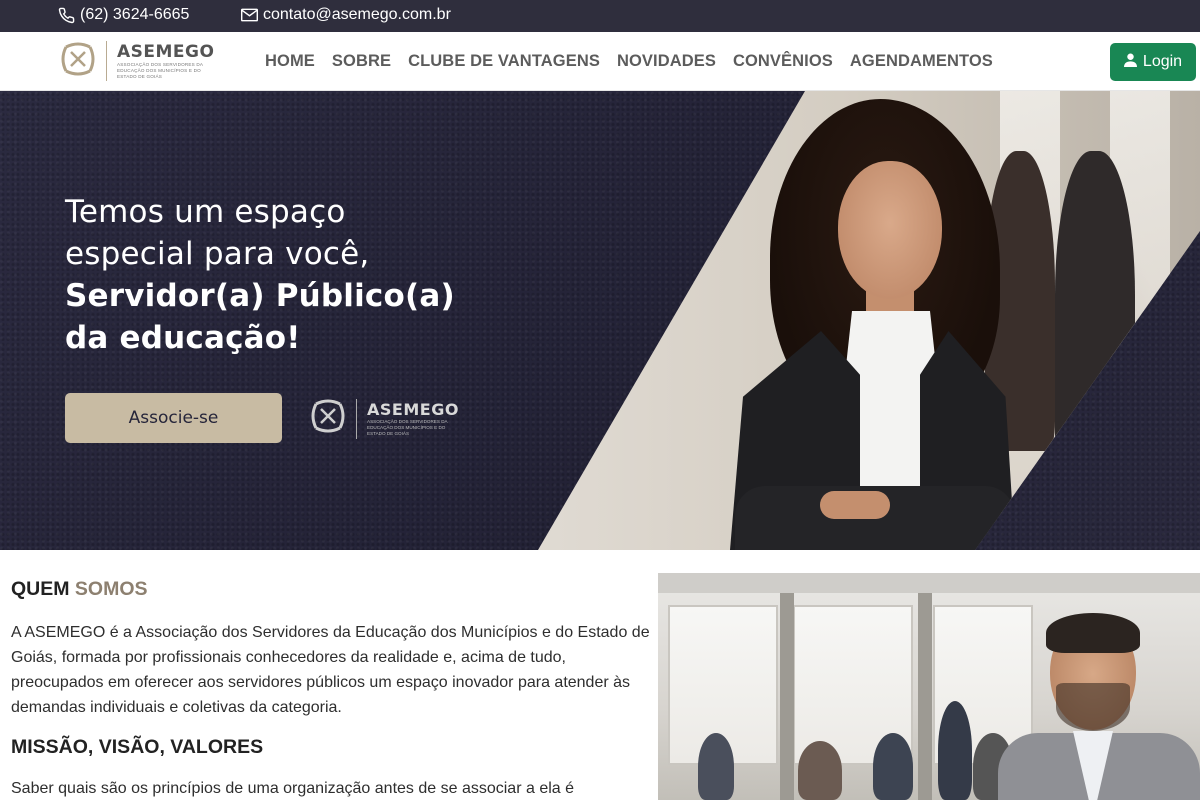  Describe the element at coordinates (921, 61) in the screenshot. I see `nav-item-agendamentos: AGENDAMENTOS` at that location.